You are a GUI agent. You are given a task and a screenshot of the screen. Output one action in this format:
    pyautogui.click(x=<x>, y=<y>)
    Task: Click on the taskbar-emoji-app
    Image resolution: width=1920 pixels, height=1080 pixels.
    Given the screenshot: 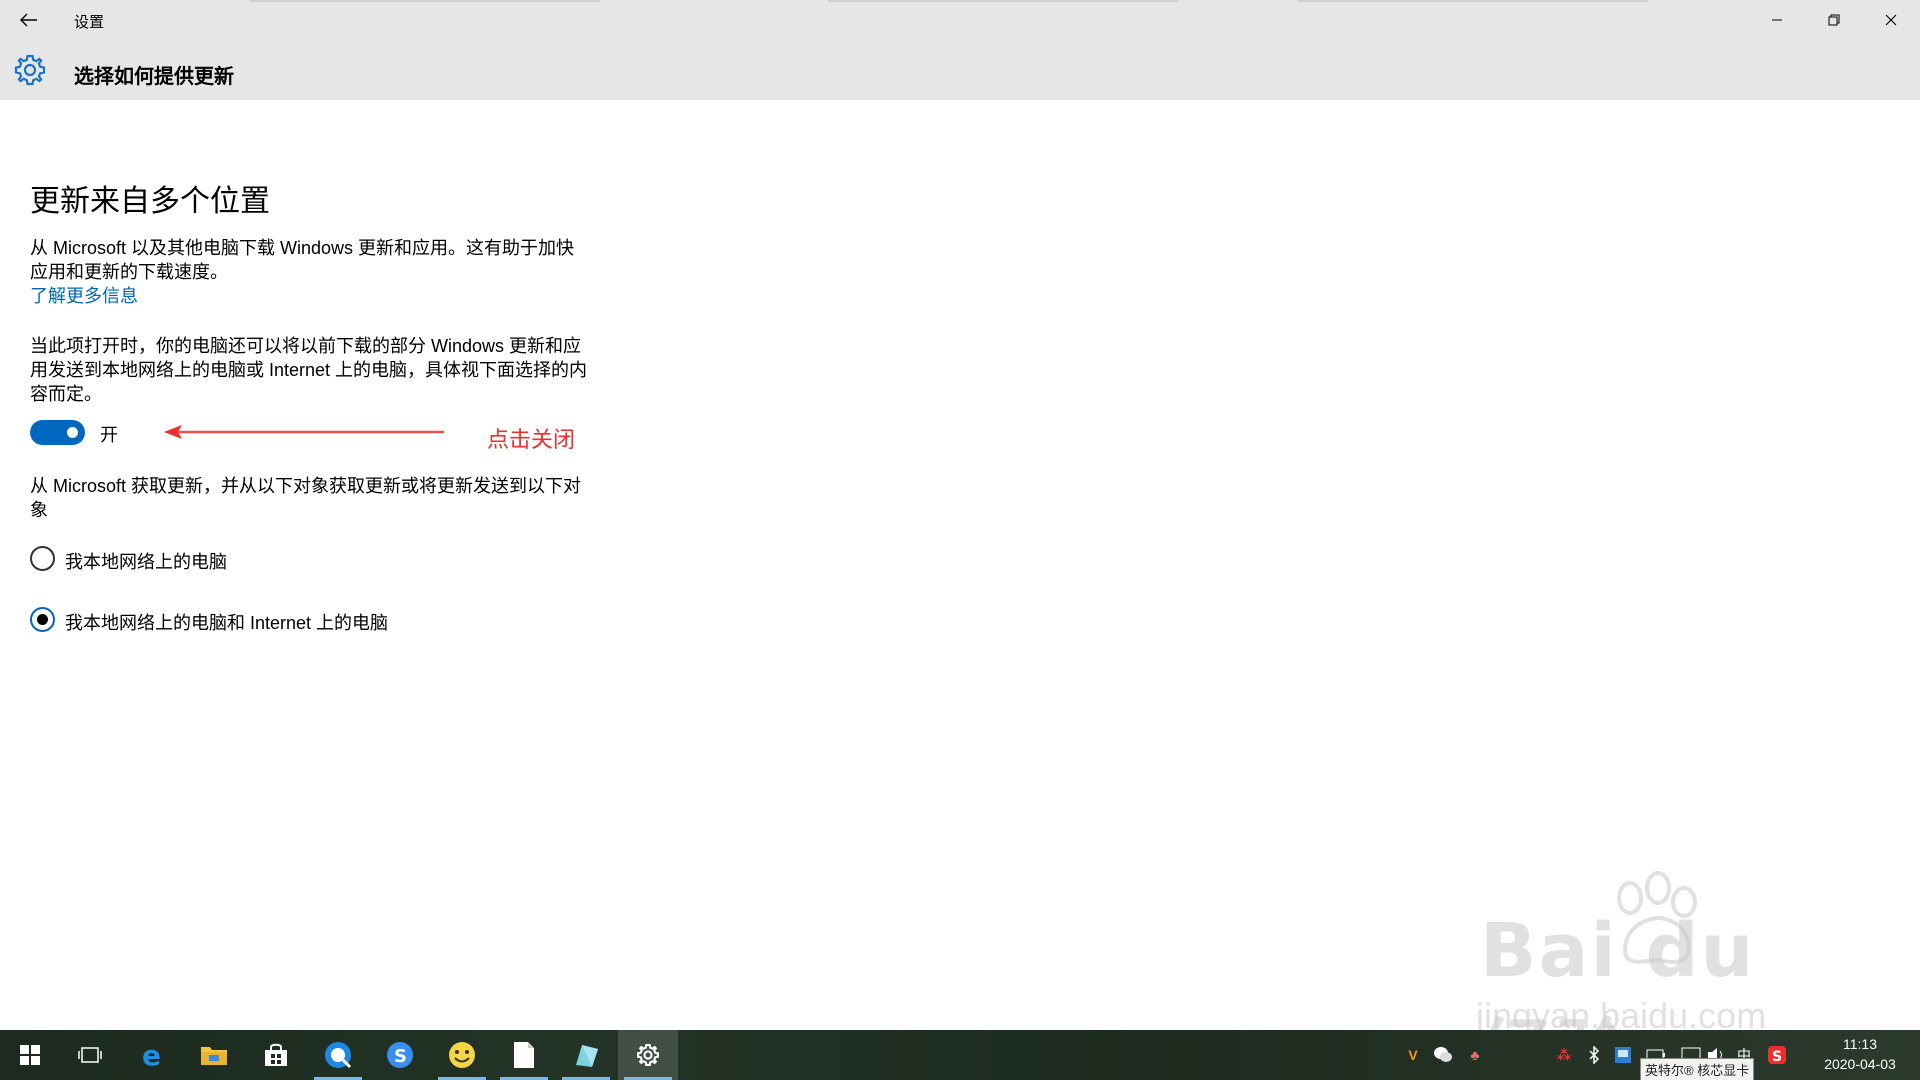 What is the action you would take?
    pyautogui.click(x=462, y=1055)
    